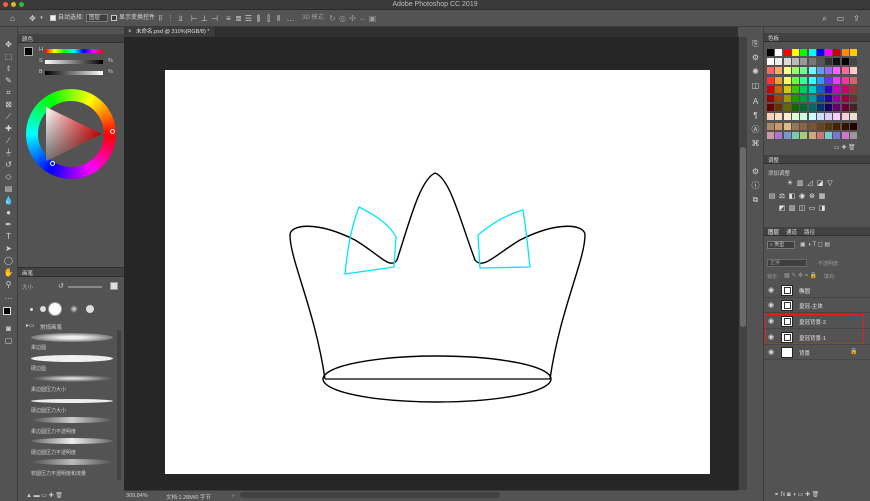  I want to click on brush-panel-scrollbar, so click(119, 405).